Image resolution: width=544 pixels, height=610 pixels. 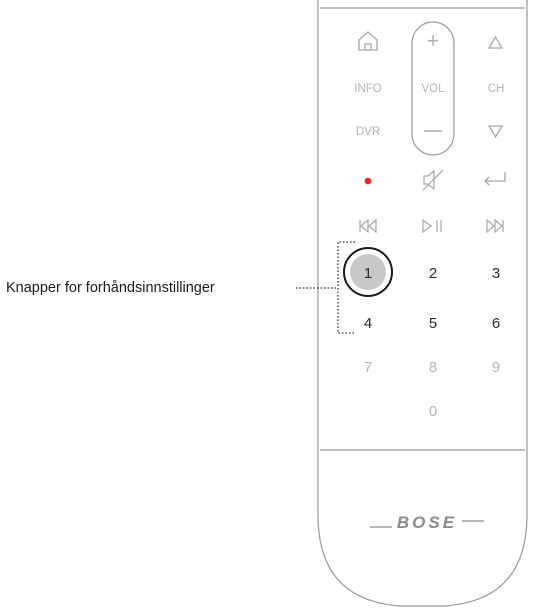 I want to click on preset-4-button: 4, so click(x=368, y=323).